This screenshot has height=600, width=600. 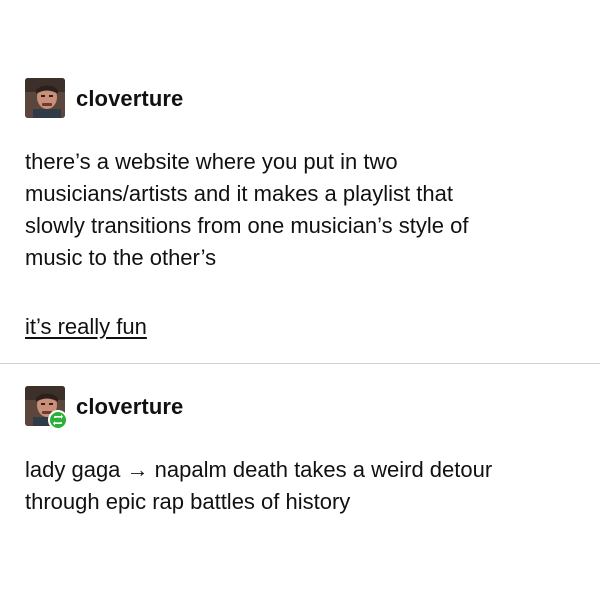 What do you see at coordinates (211, 161) in the screenshot?
I see `post-text-line: there’s a website where you put in two` at bounding box center [211, 161].